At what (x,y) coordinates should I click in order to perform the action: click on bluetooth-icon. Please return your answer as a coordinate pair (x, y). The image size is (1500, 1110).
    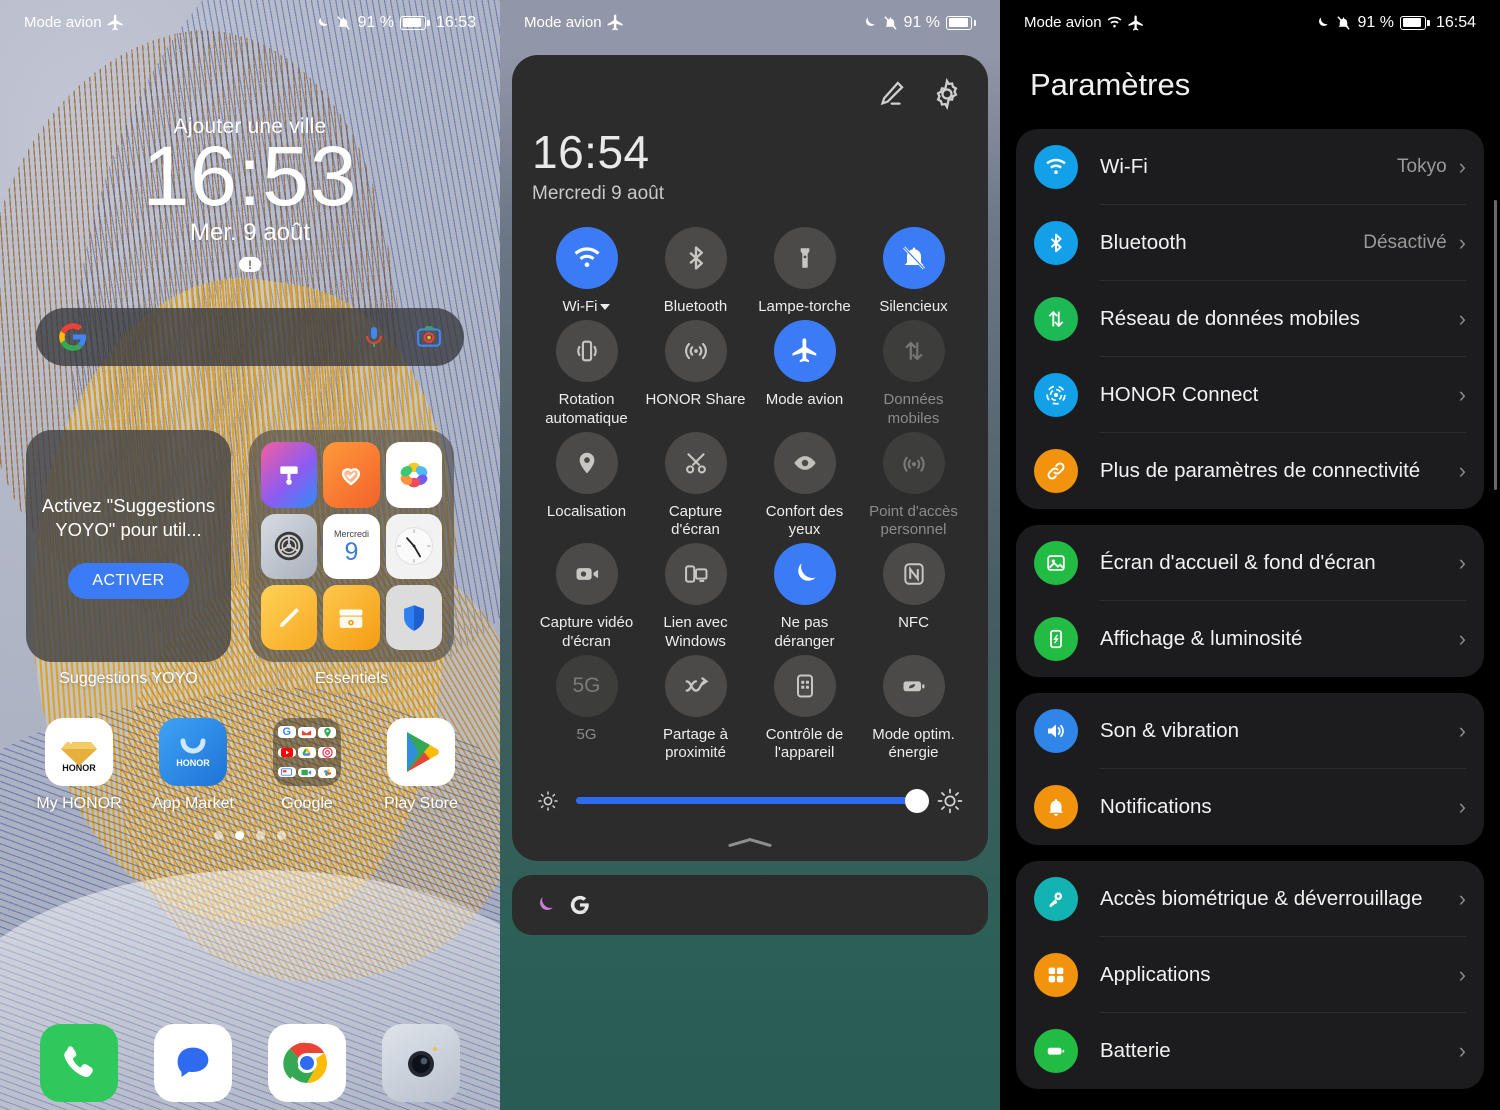
    Looking at the image, I should click on (695, 258).